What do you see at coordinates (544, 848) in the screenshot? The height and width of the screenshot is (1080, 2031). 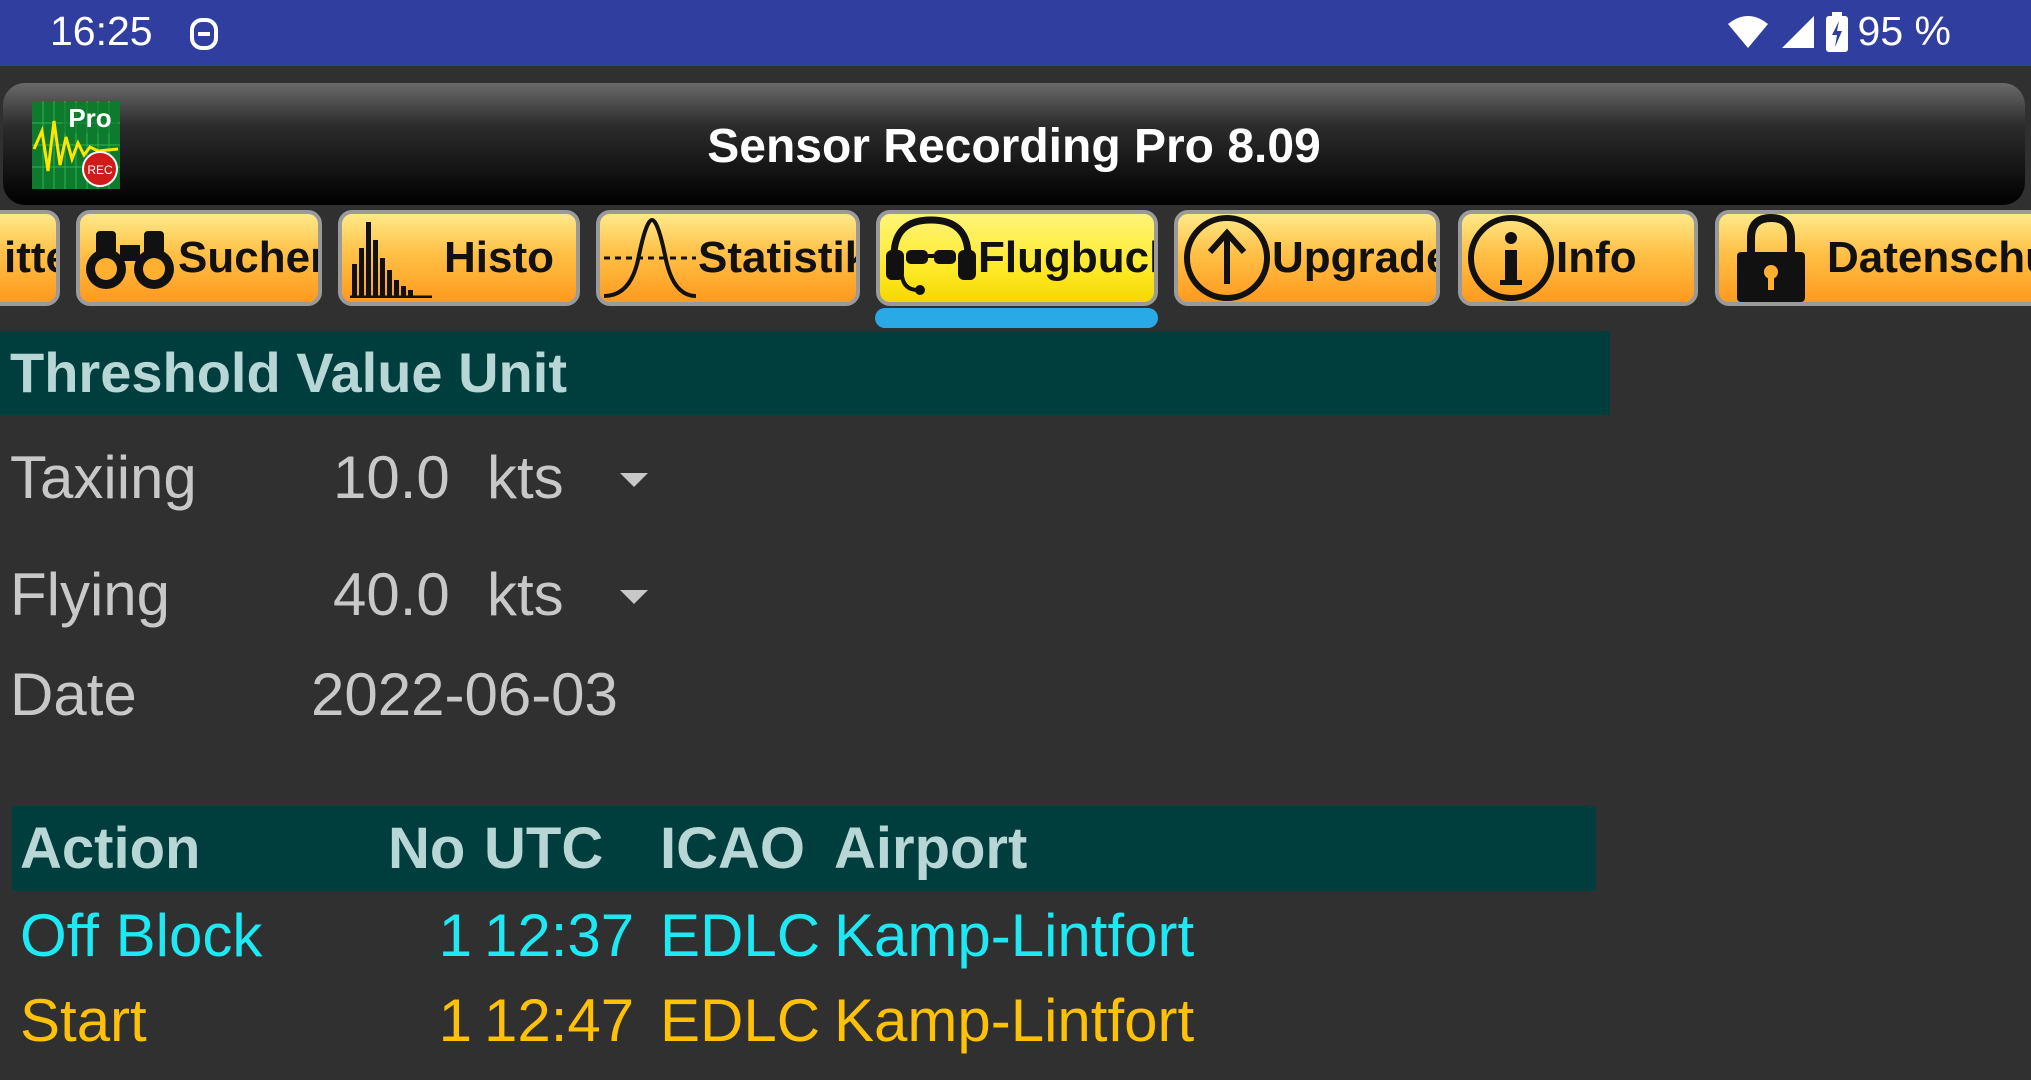 I see `col-utc: UTC` at bounding box center [544, 848].